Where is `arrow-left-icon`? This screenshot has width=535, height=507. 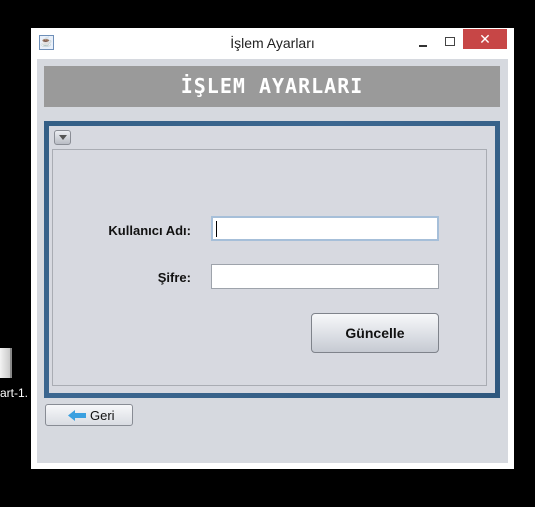
arrow-left-icon is located at coordinates (77, 415).